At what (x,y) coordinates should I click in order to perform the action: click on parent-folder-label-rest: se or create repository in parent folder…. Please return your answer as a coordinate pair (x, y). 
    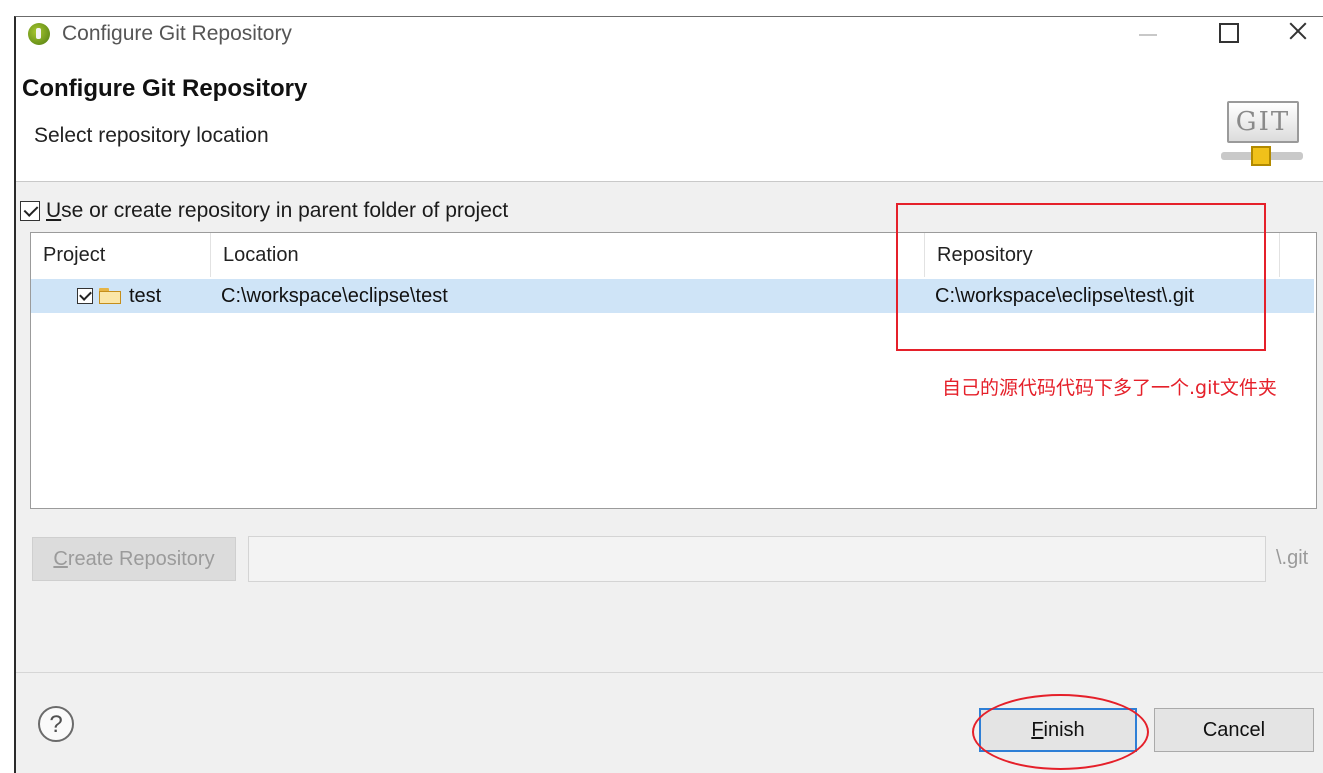
    Looking at the image, I should click on (285, 210).